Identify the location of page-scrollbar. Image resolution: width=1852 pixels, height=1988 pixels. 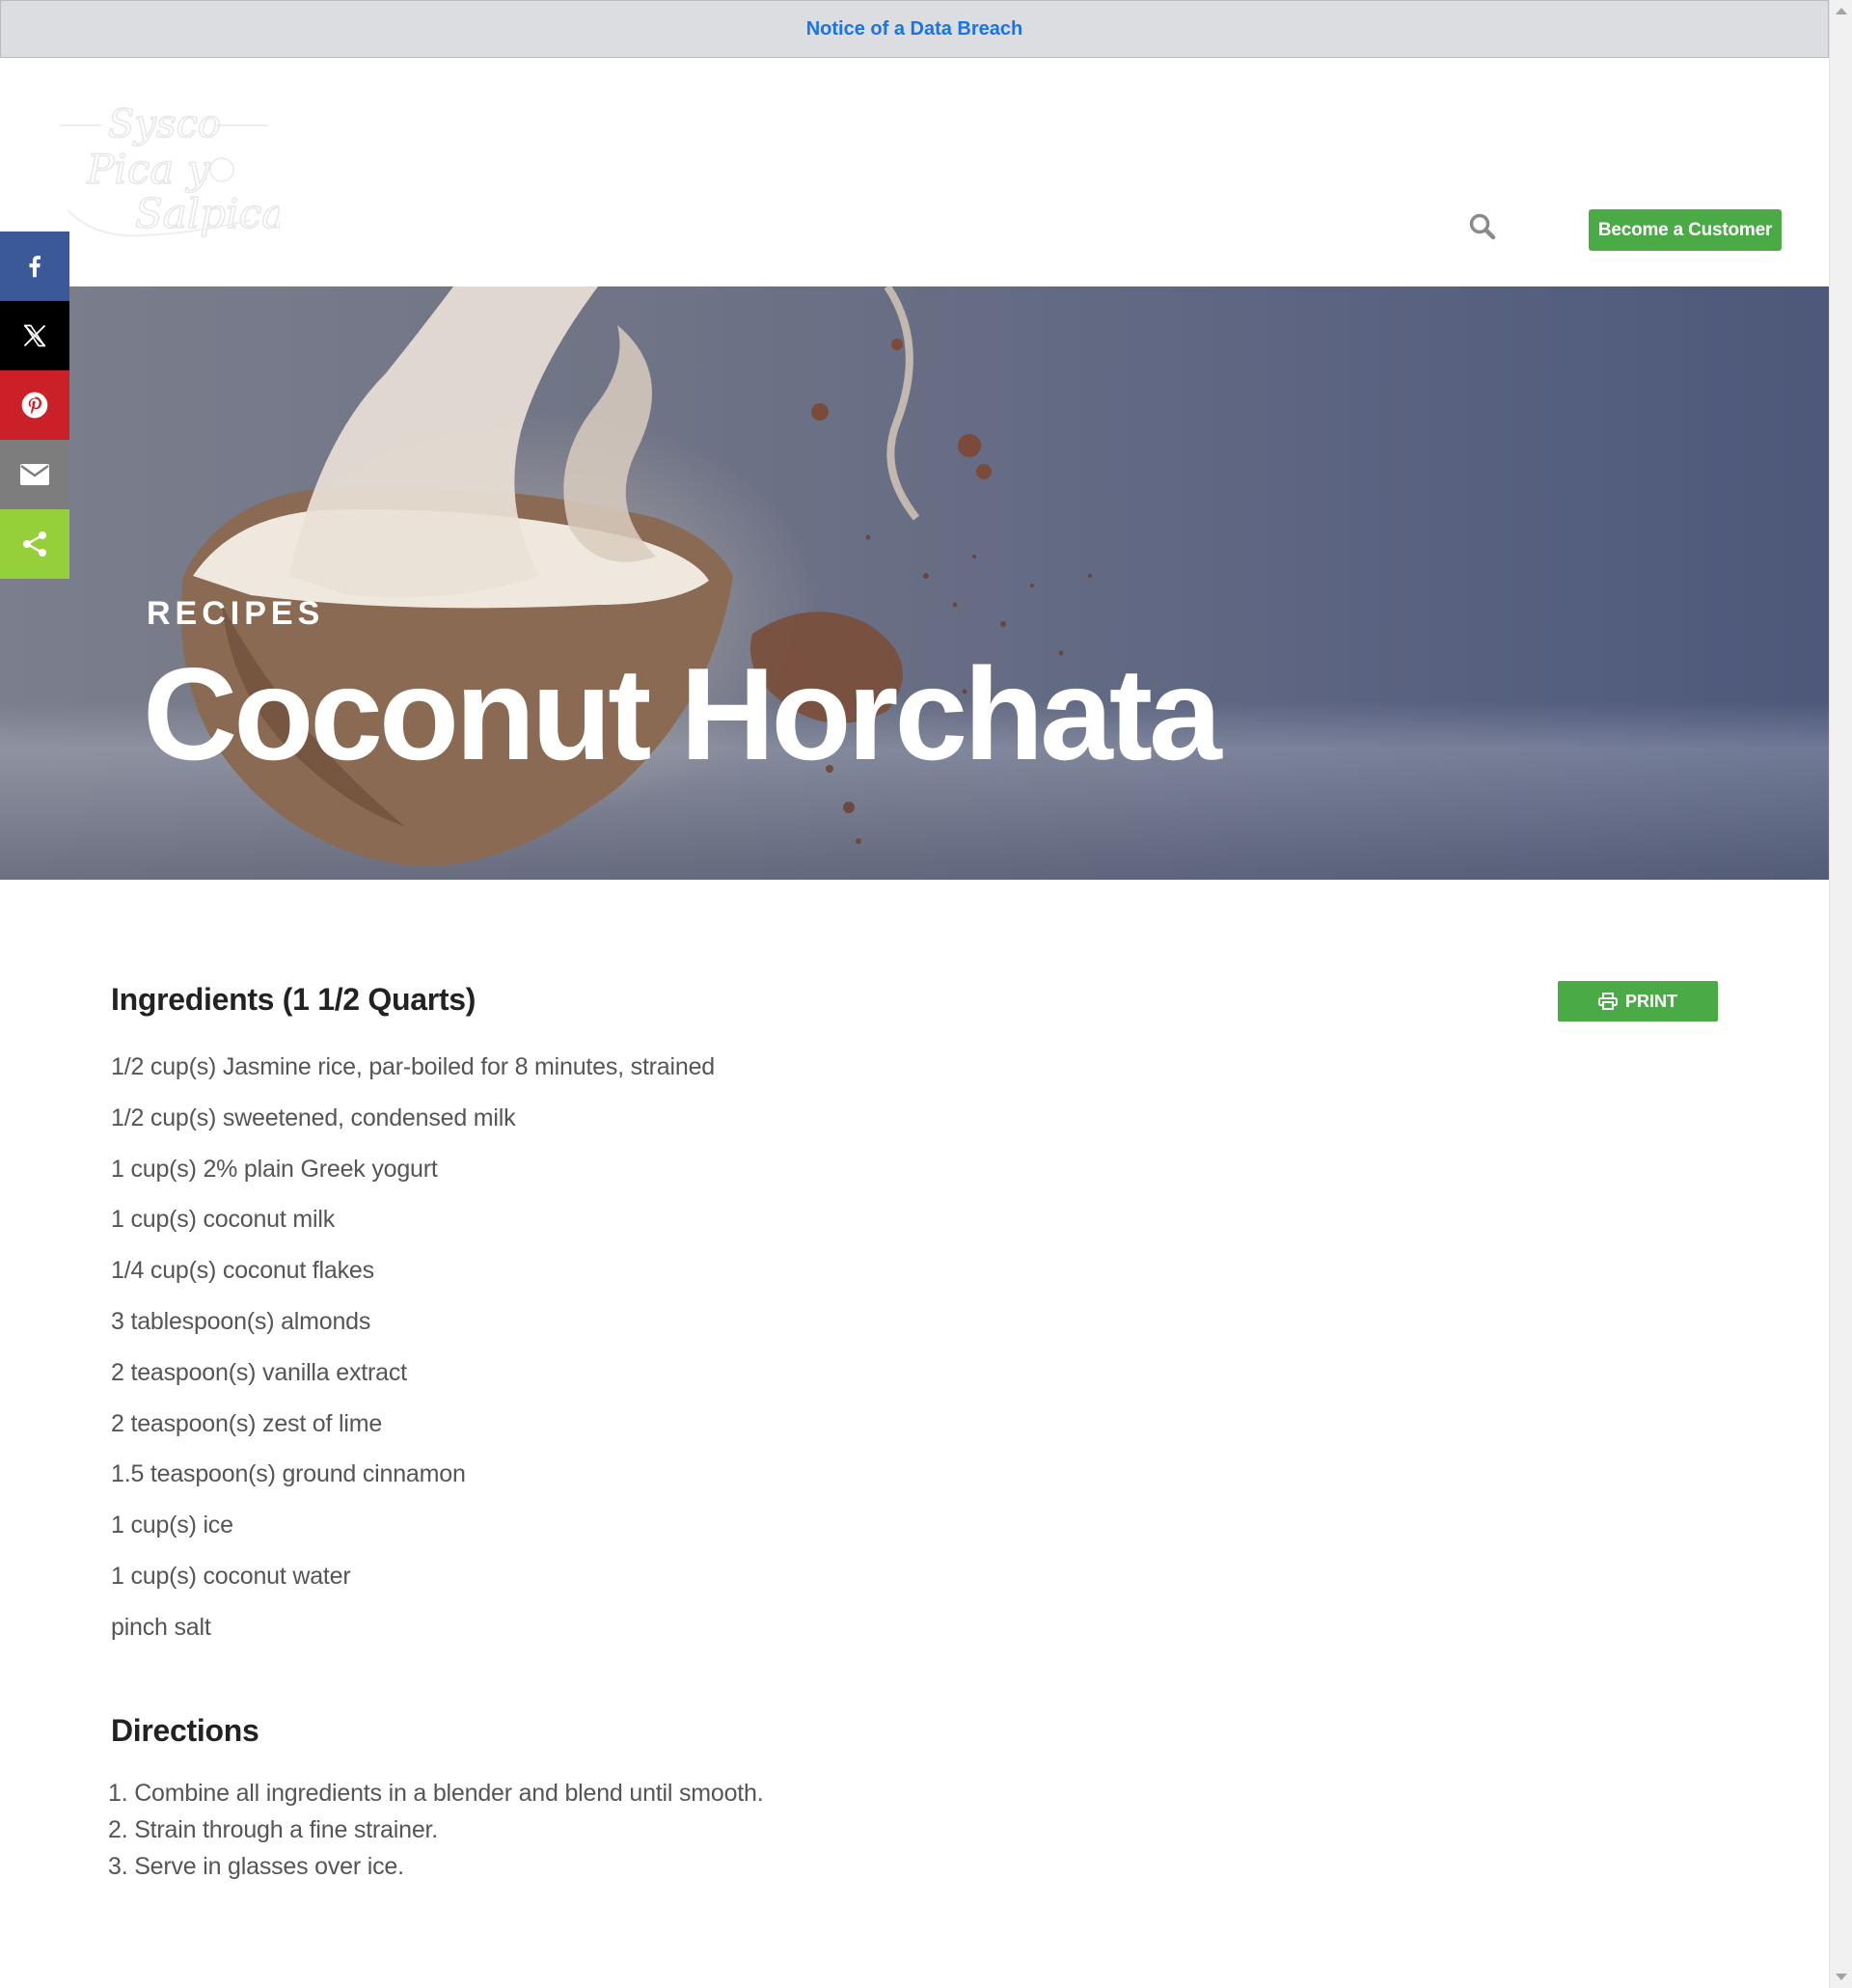
(1841, 994).